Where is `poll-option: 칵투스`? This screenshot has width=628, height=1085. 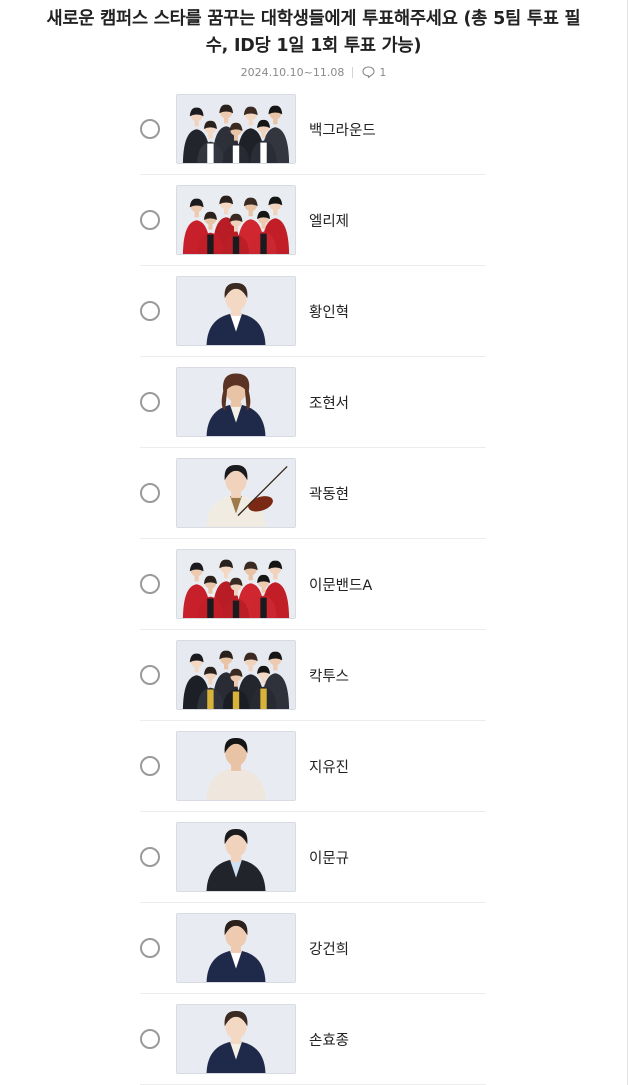
poll-option: 칵투스 is located at coordinates (313, 675).